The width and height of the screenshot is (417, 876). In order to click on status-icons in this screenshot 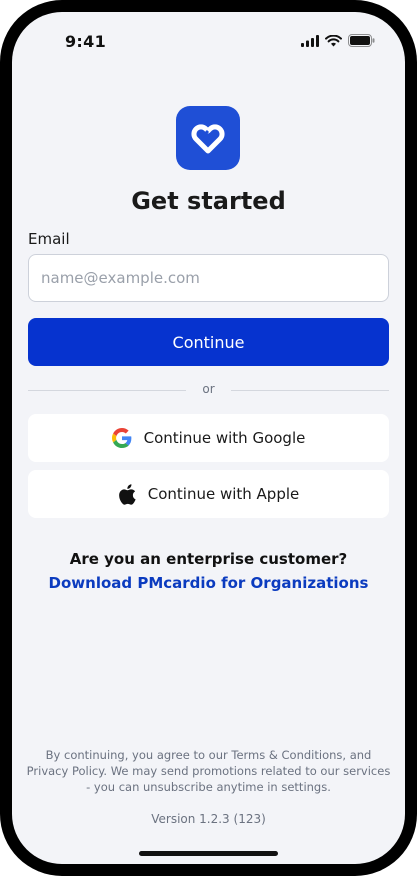, I will do `click(338, 40)`.